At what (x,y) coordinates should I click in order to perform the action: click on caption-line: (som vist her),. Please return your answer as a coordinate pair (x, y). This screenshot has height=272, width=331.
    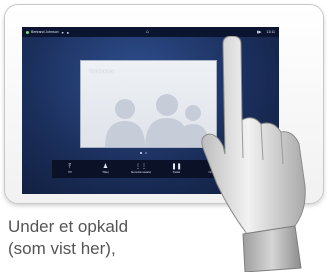
    Looking at the image, I should click on (62, 248).